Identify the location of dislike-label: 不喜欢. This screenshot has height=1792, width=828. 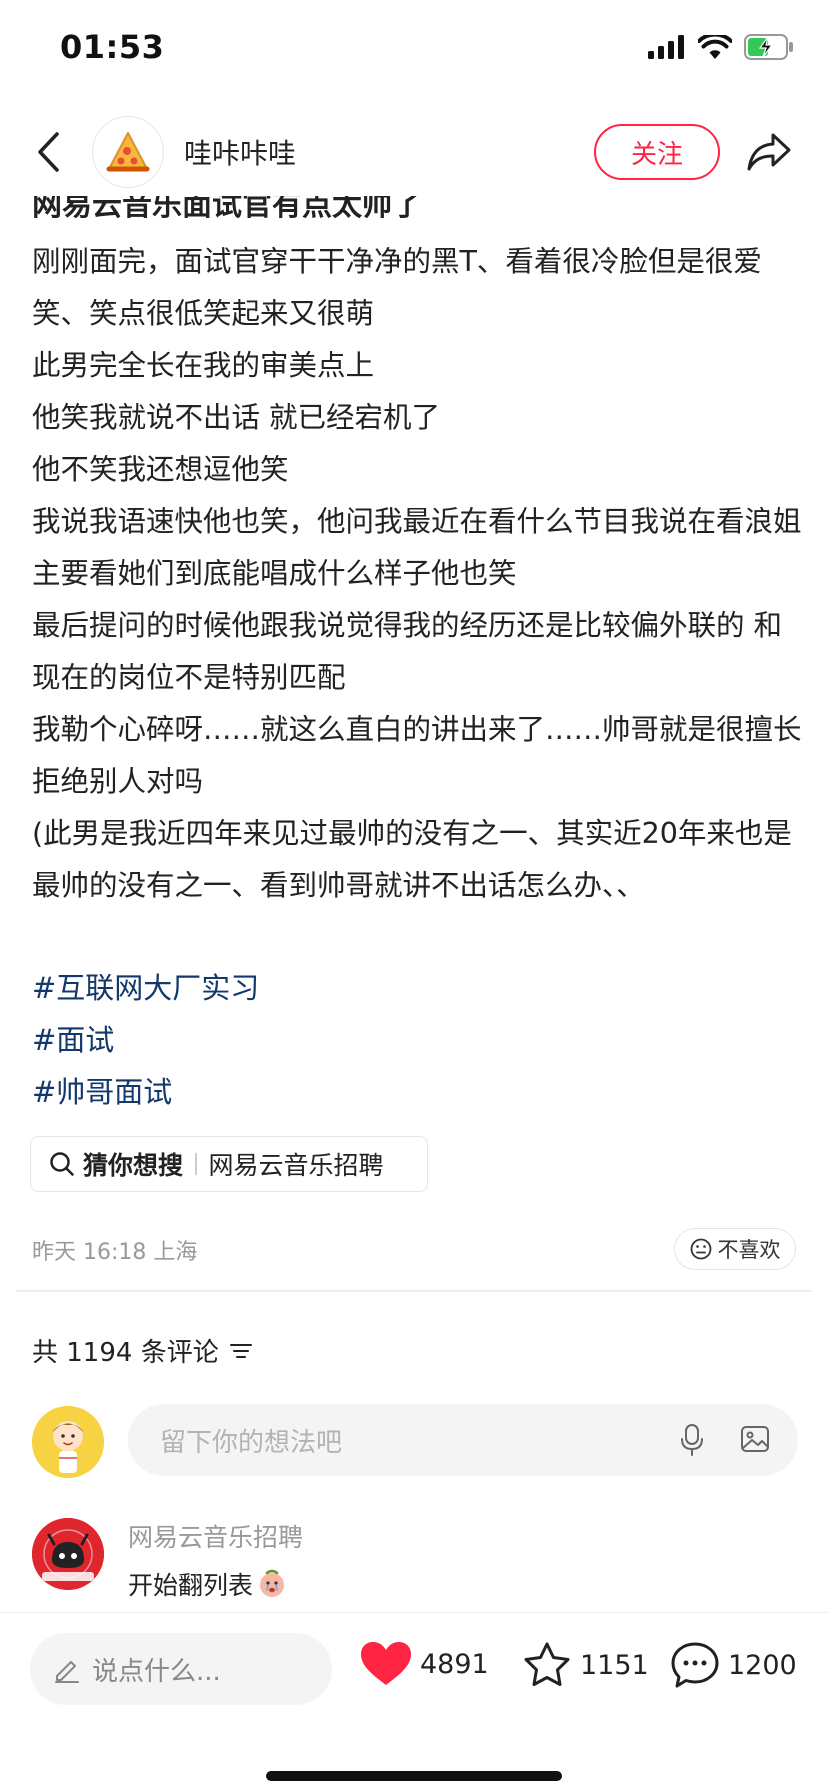
(749, 1250).